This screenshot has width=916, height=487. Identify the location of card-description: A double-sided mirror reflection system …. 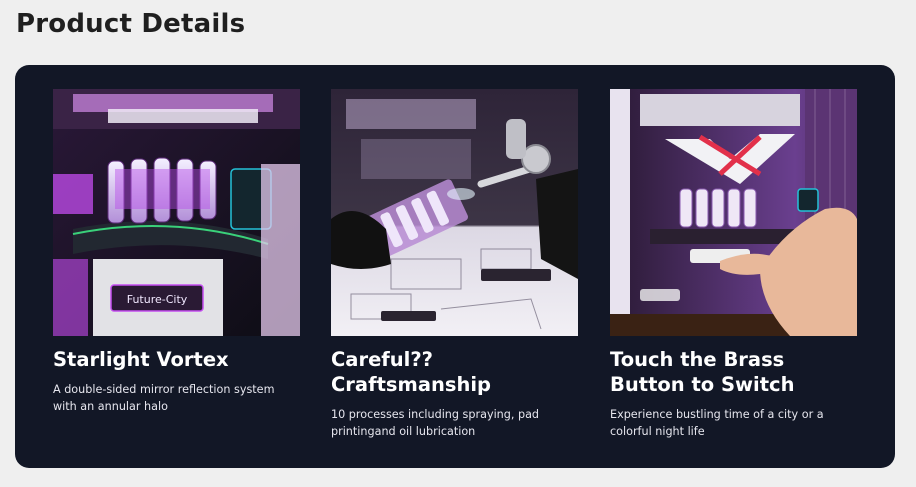
(164, 398).